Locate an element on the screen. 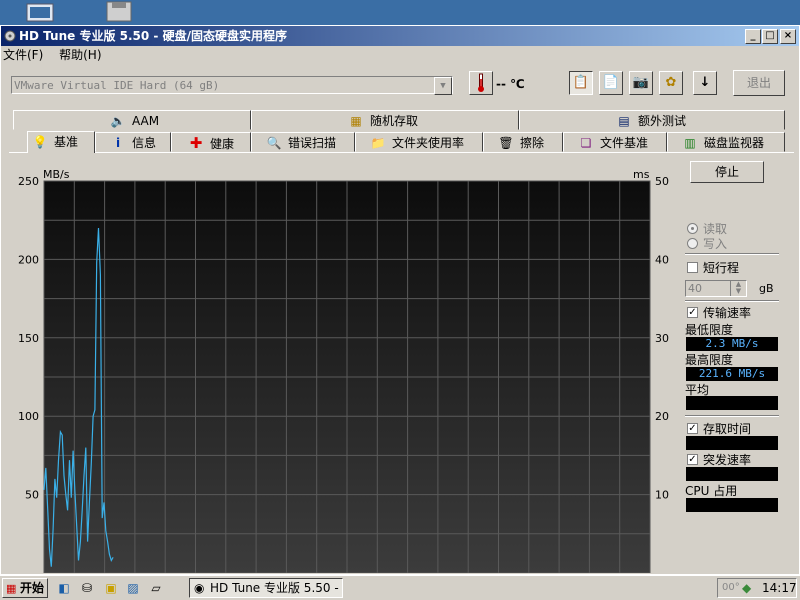 The height and width of the screenshot is (600, 800). access-time-label: 存取时间 is located at coordinates (727, 429).